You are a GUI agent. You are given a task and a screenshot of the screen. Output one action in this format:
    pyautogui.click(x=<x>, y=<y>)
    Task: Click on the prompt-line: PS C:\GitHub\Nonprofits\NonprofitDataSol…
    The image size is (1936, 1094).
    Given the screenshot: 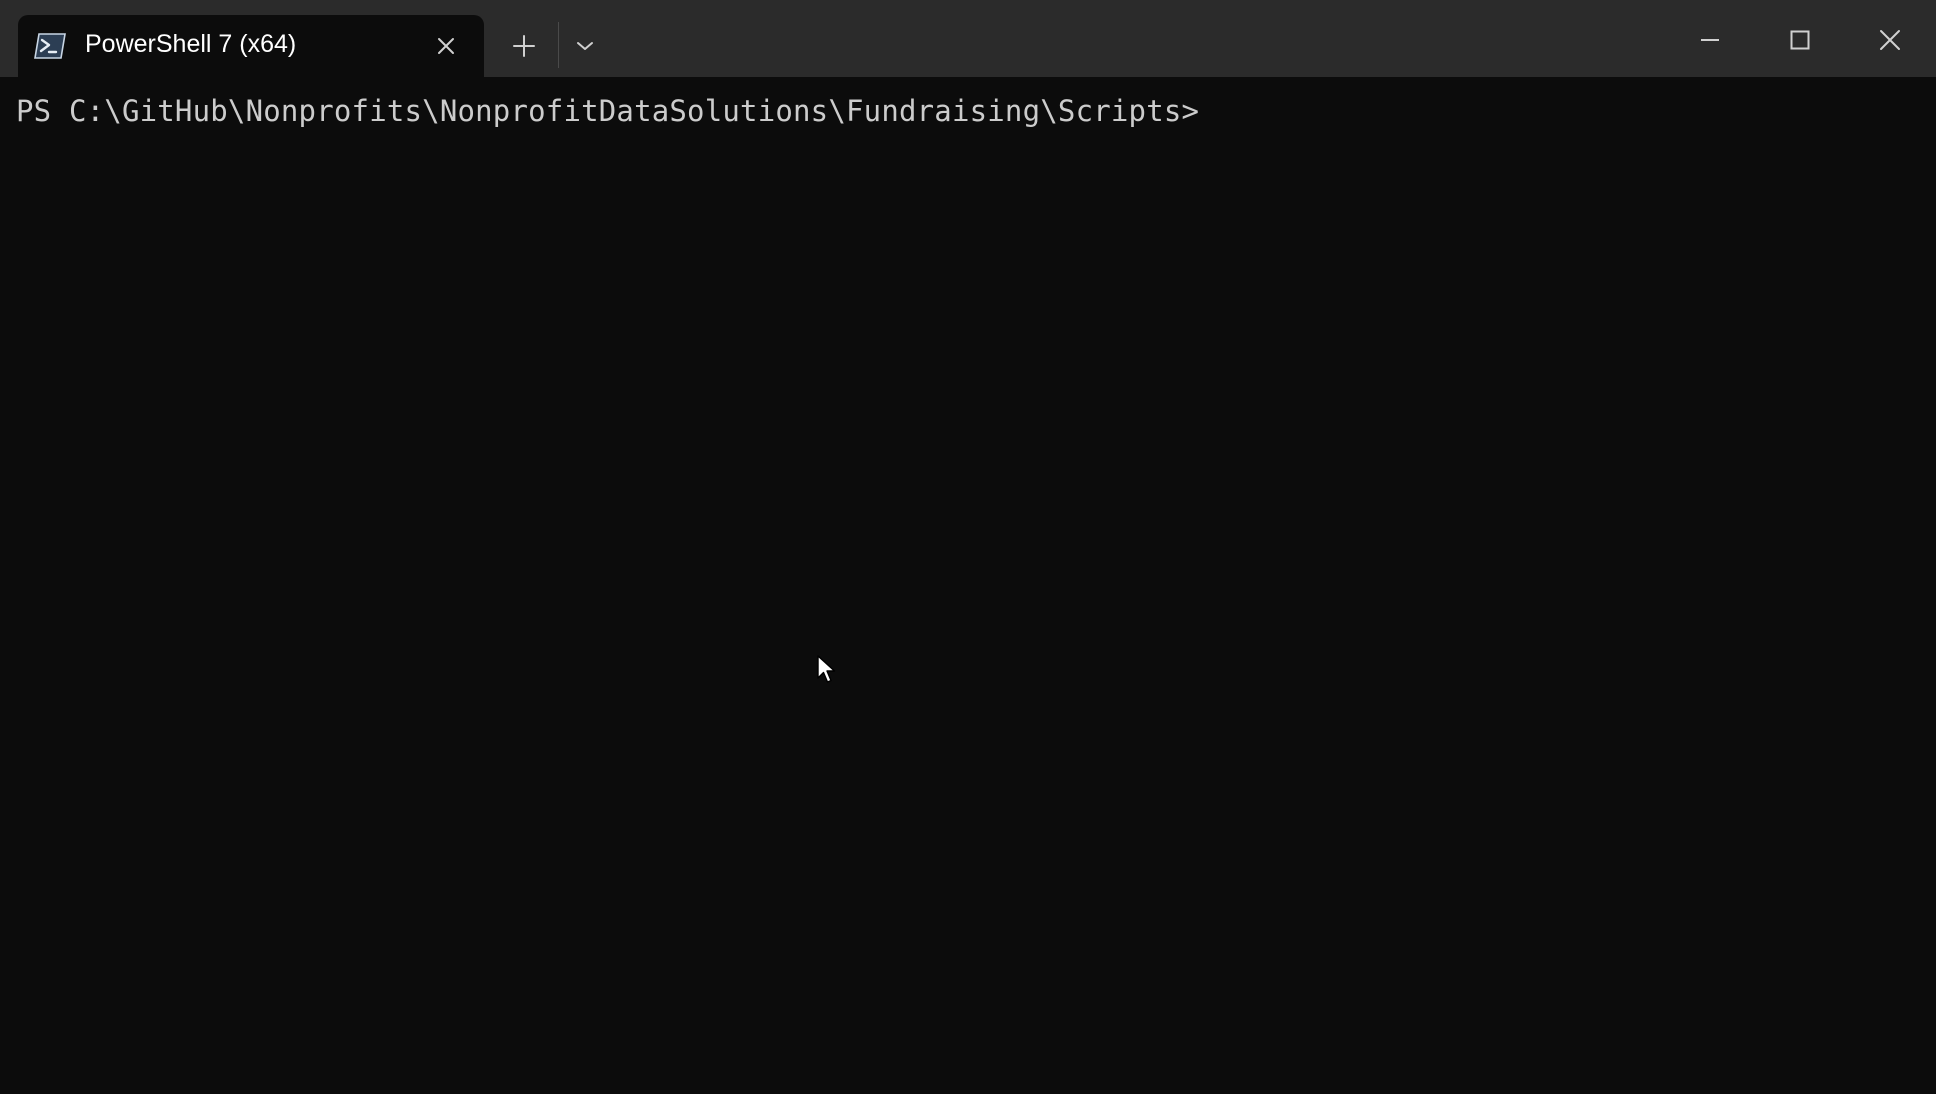 What is the action you would take?
    pyautogui.click(x=608, y=111)
    